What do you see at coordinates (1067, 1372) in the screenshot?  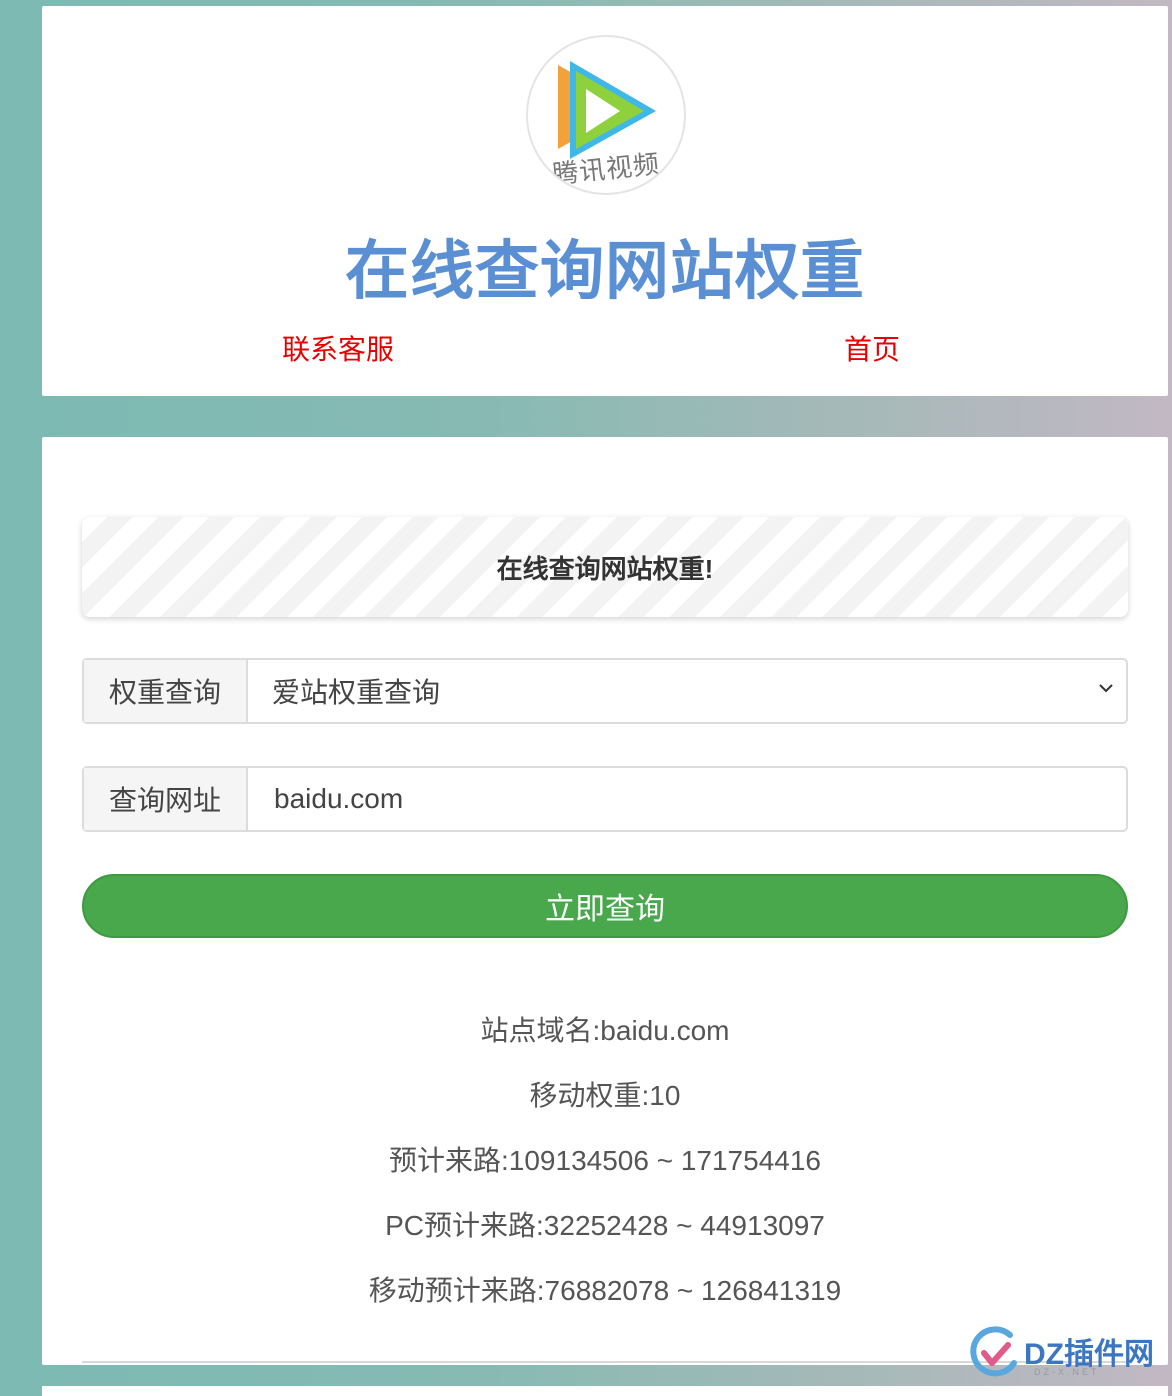 I see `watermark-subtext: DZ-X.NET` at bounding box center [1067, 1372].